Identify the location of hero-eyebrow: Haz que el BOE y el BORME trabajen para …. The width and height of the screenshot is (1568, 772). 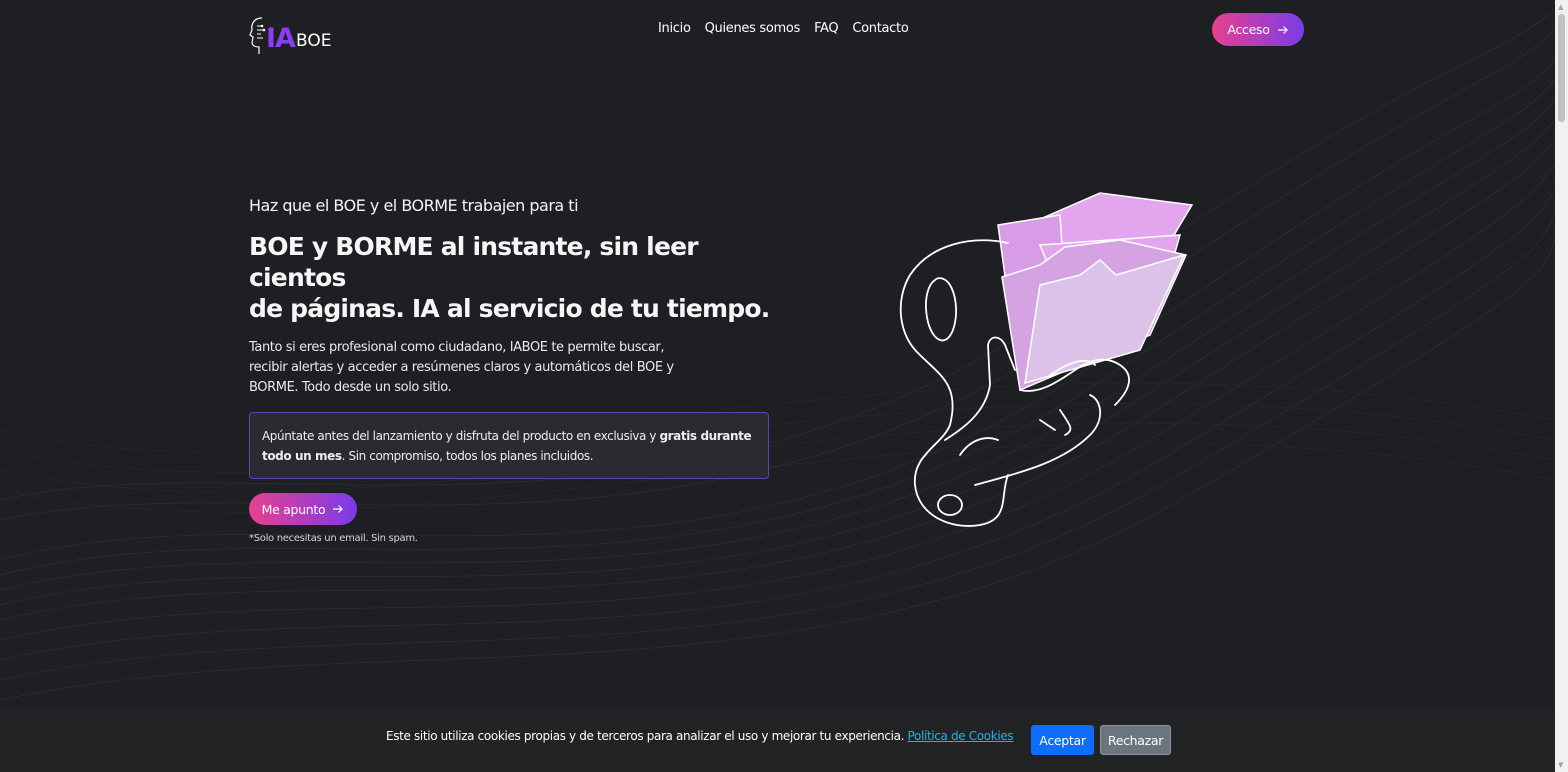
(414, 205).